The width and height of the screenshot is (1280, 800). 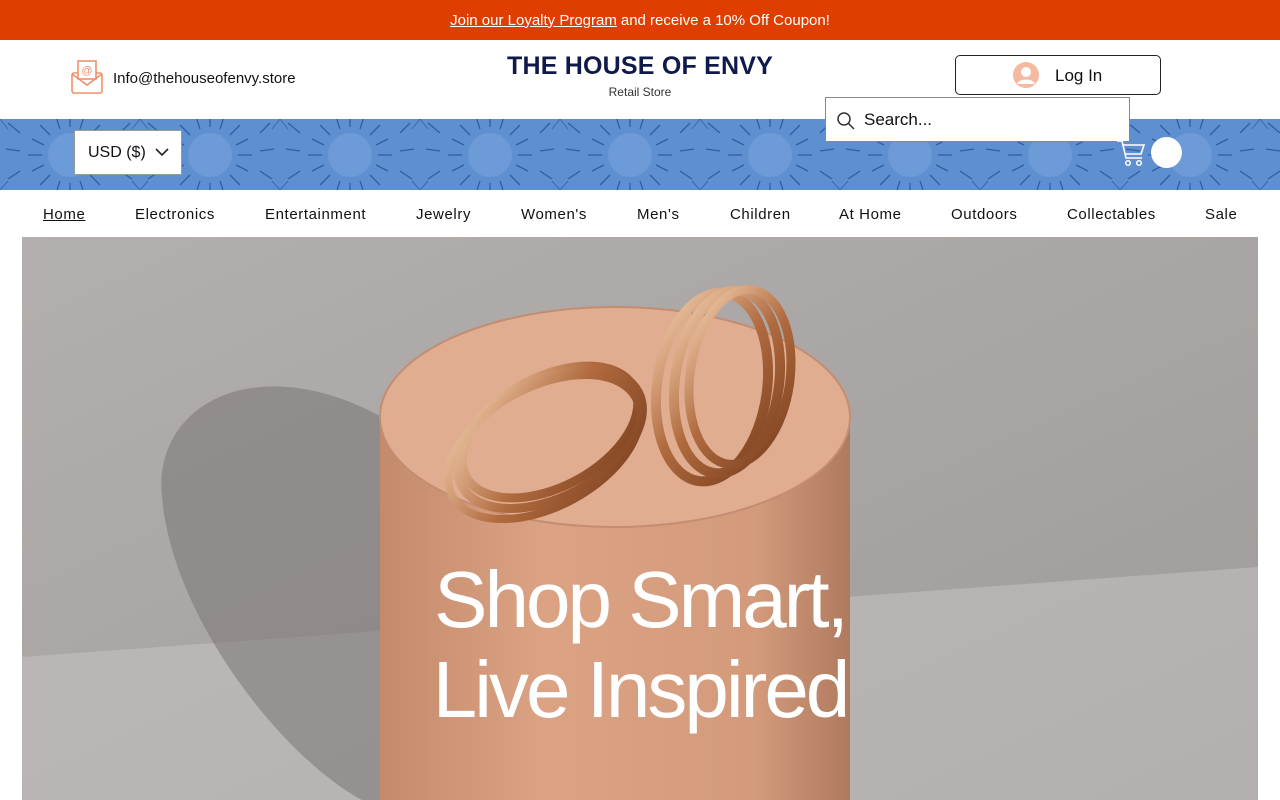 I want to click on cart-icon, so click(x=1131, y=153).